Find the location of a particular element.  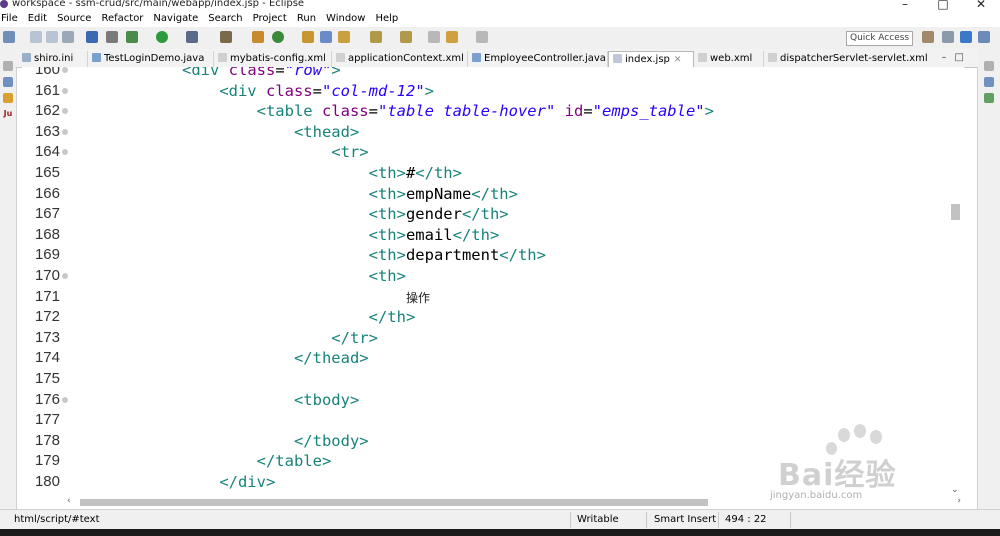

skip-breakpoints-icon is located at coordinates (112, 37).